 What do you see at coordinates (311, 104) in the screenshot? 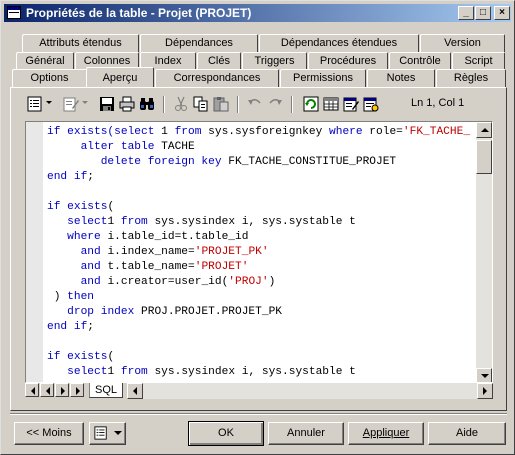
I see `refresh-icon` at bounding box center [311, 104].